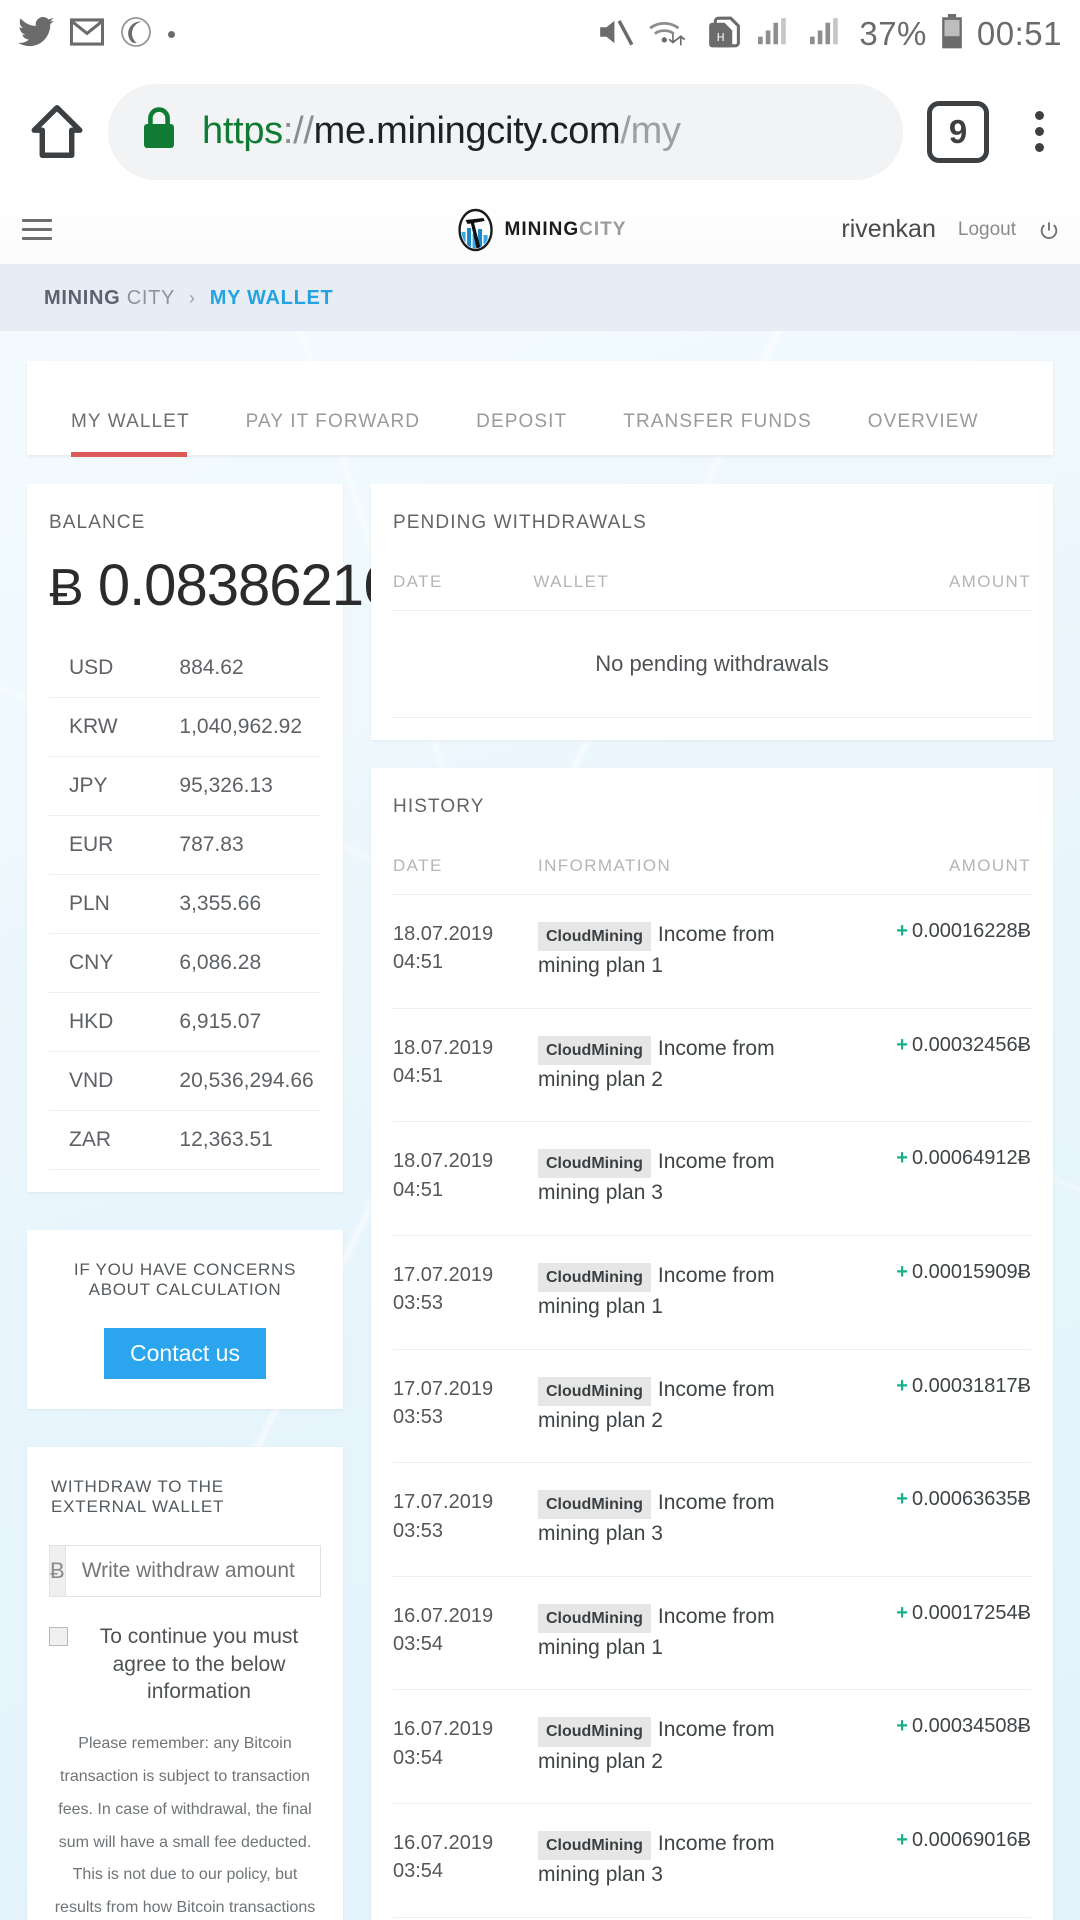 This screenshot has height=1920, width=1080. I want to click on table-row: EUR 787.83, so click(185, 845).